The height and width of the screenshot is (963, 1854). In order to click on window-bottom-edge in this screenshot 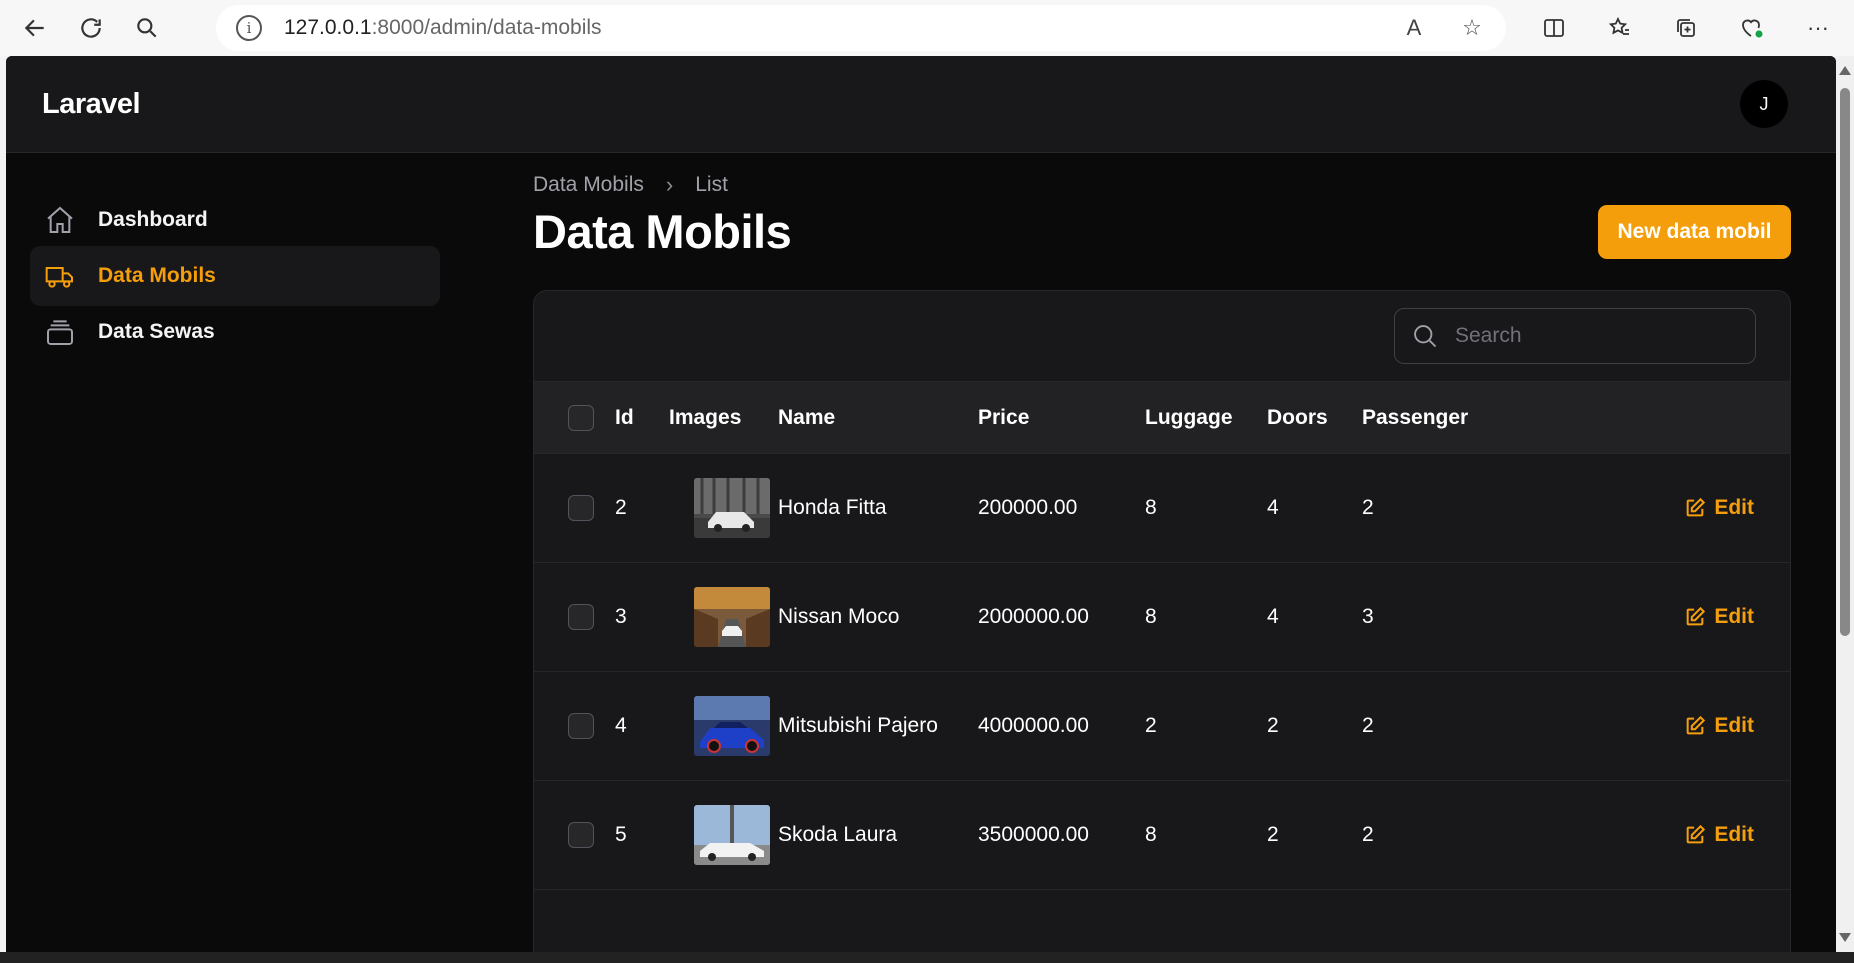, I will do `click(927, 957)`.